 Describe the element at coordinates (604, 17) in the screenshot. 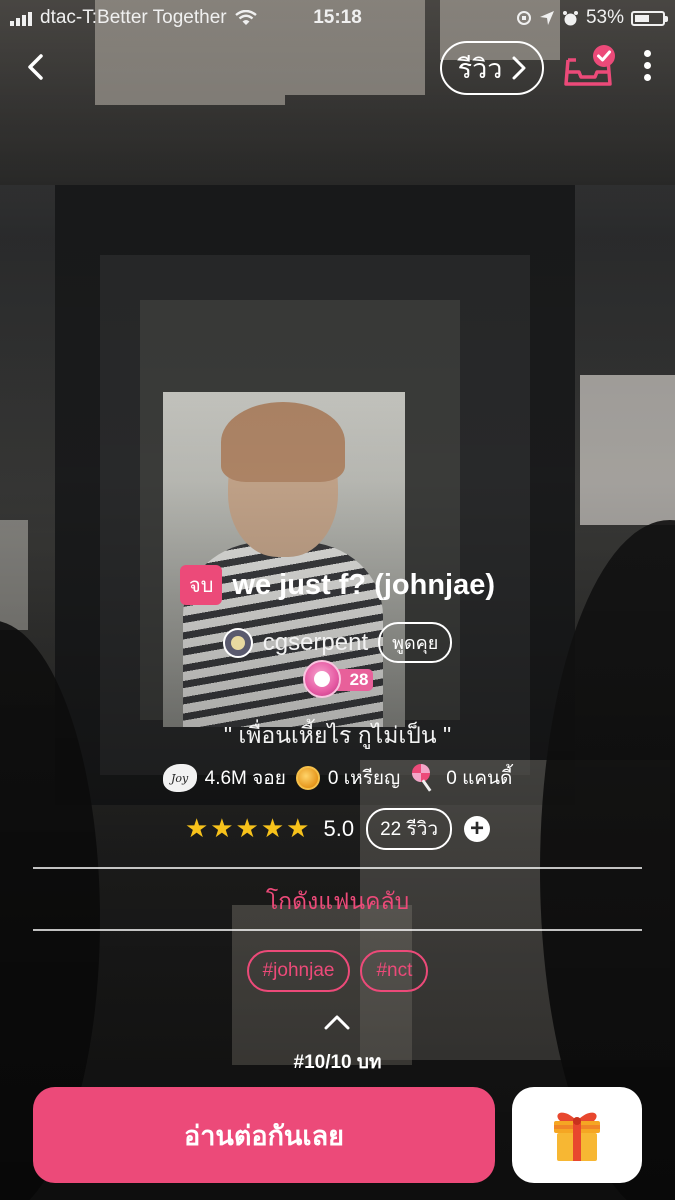

I see `battery-percent: 53%` at that location.